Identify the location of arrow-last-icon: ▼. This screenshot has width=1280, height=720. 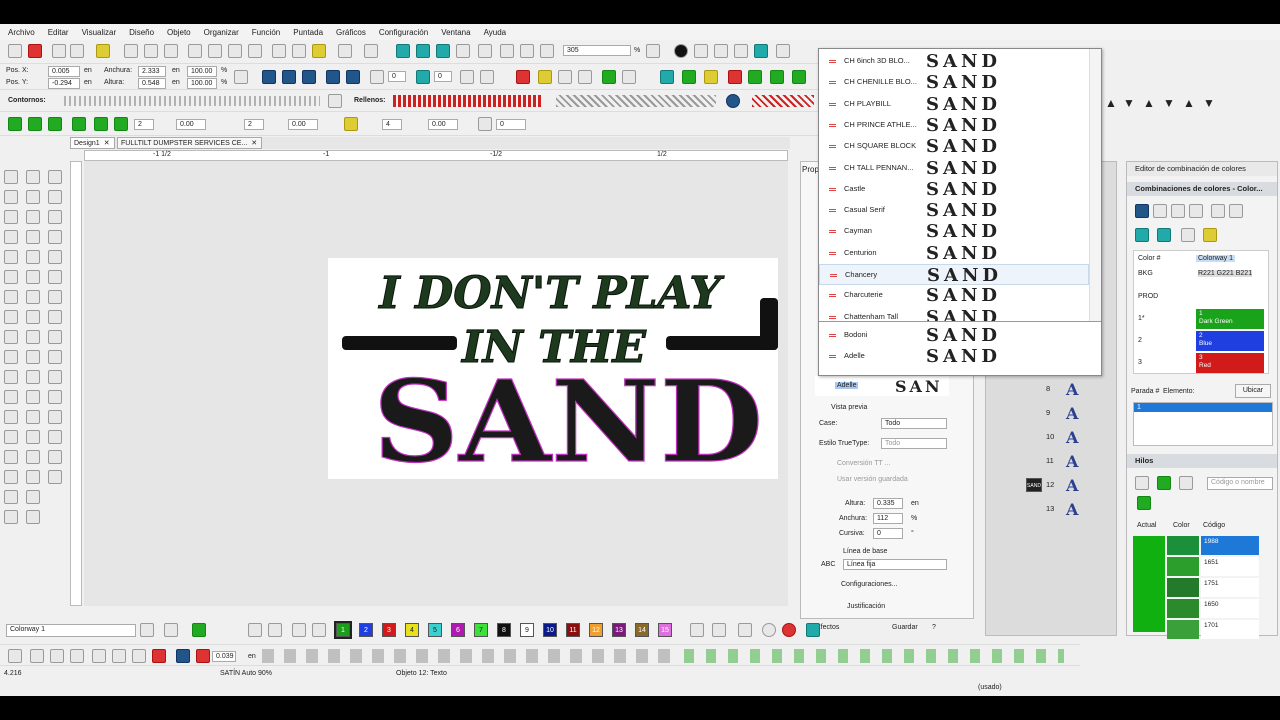
(1210, 103).